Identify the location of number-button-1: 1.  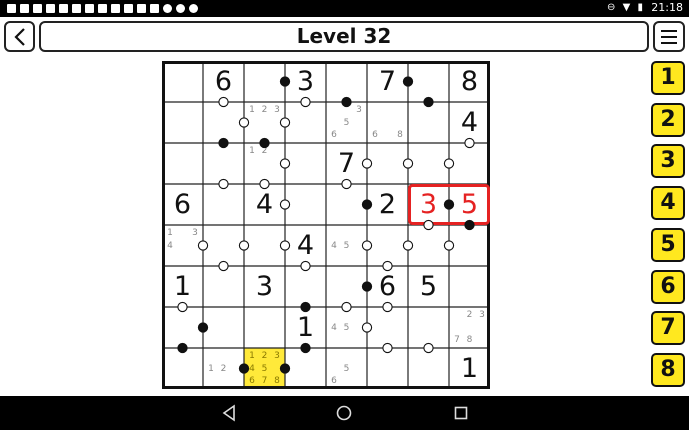
(668, 78).